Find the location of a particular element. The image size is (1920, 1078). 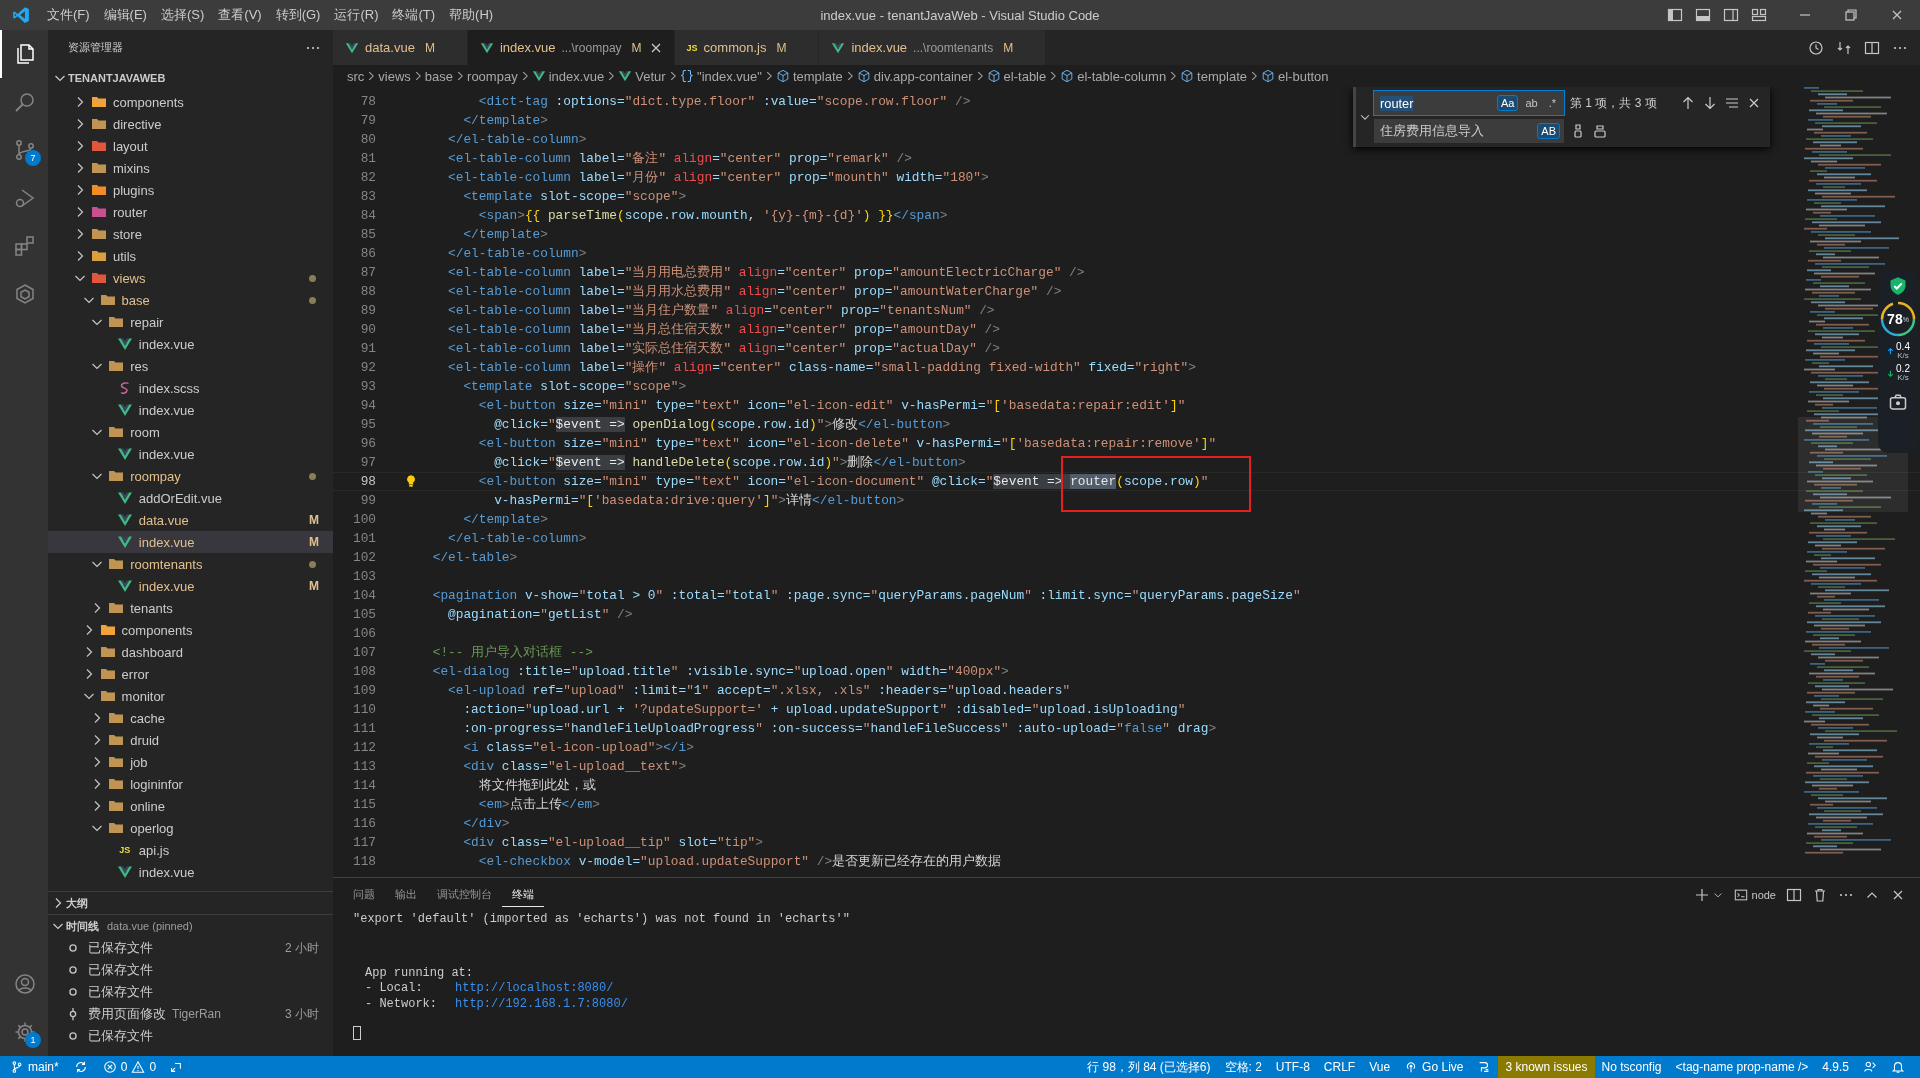

menu-item: 选择(S) is located at coordinates (182, 15).